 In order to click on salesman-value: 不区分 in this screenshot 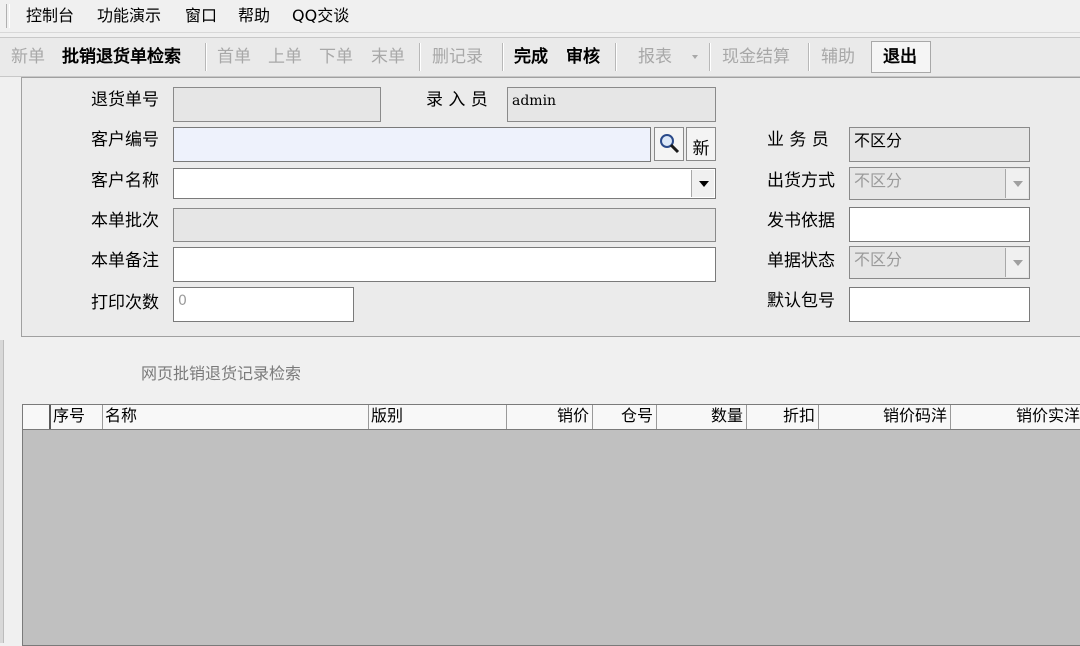, I will do `click(878, 140)`.